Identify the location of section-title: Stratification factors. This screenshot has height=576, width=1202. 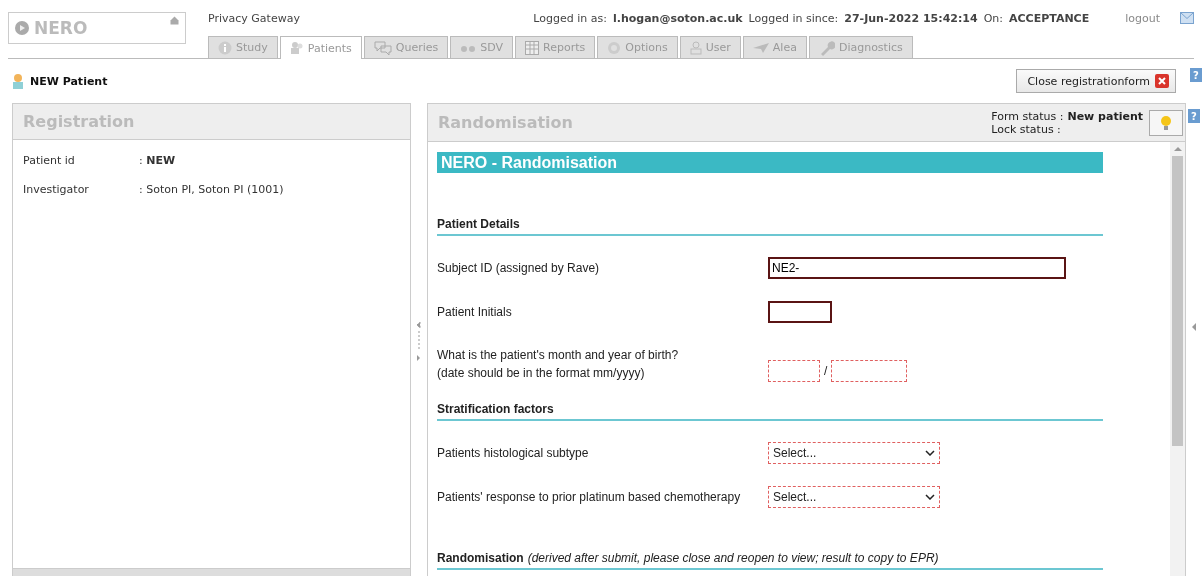
(495, 409).